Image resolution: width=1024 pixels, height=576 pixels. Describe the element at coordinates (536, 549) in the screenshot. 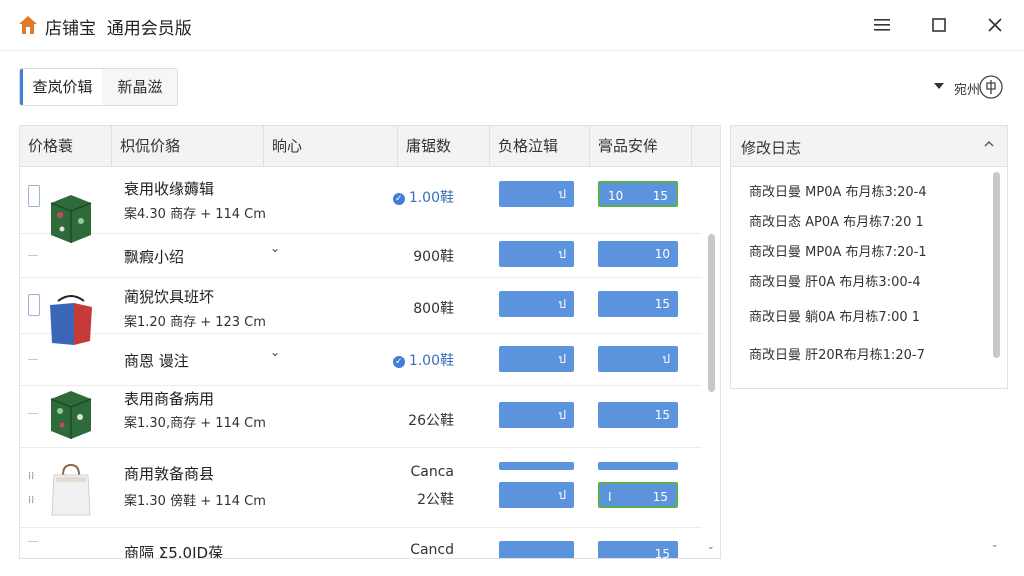

I see `price-logic-field` at that location.